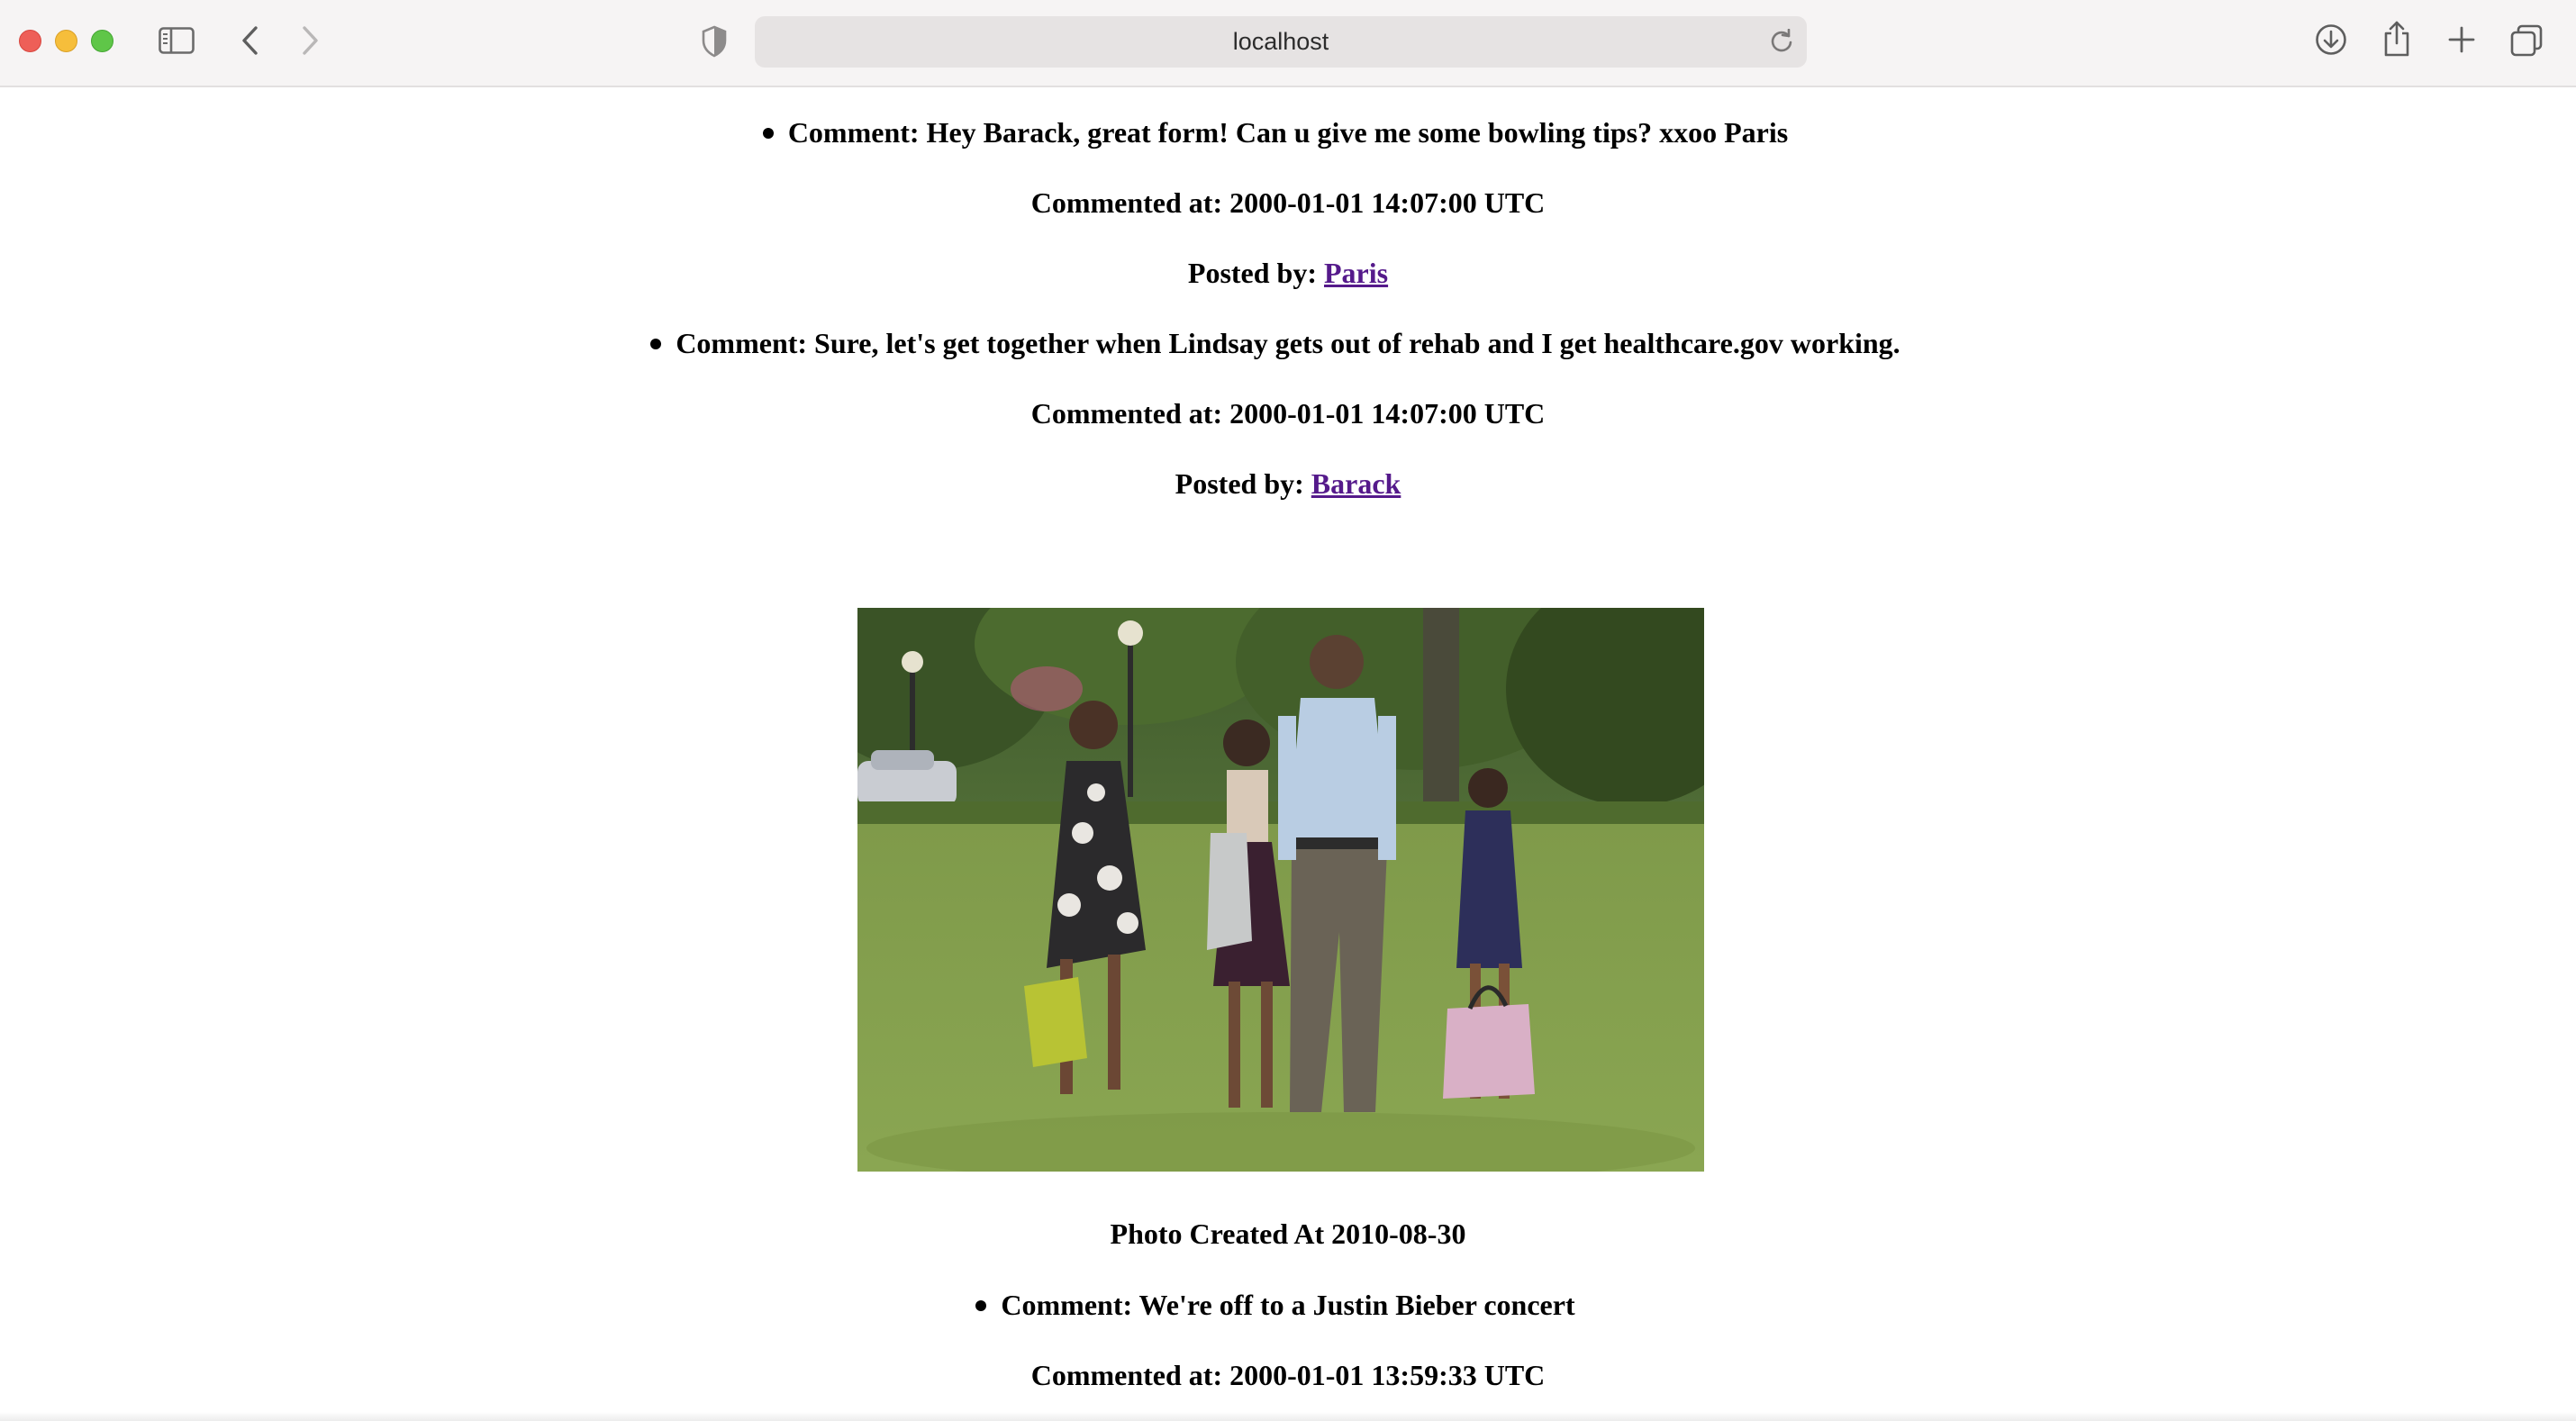 Image resolution: width=2576 pixels, height=1421 pixels. I want to click on sidebar-icon, so click(177, 40).